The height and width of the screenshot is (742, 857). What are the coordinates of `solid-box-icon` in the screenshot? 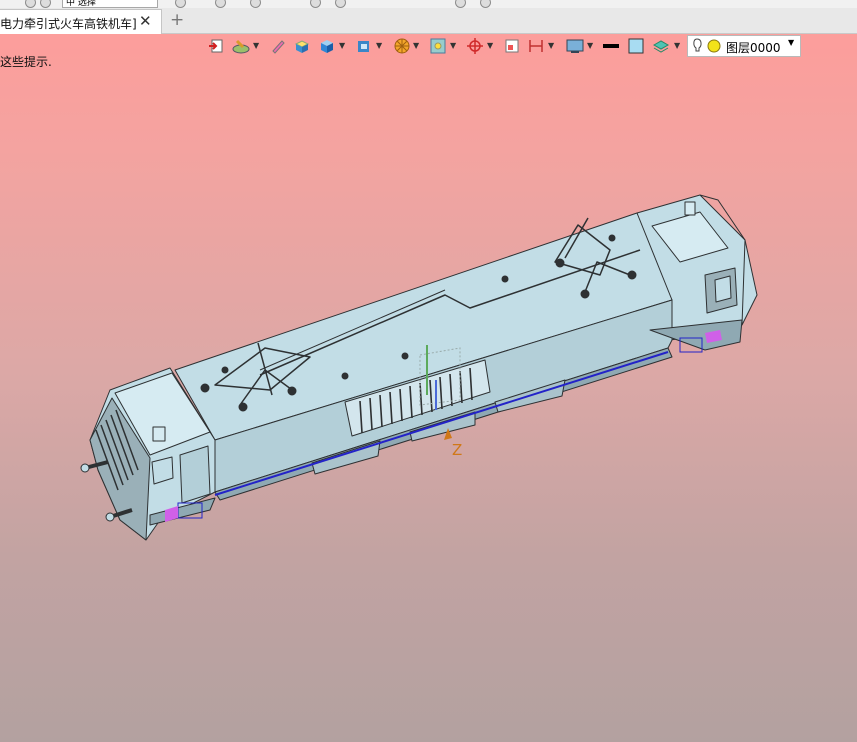 It's located at (327, 48).